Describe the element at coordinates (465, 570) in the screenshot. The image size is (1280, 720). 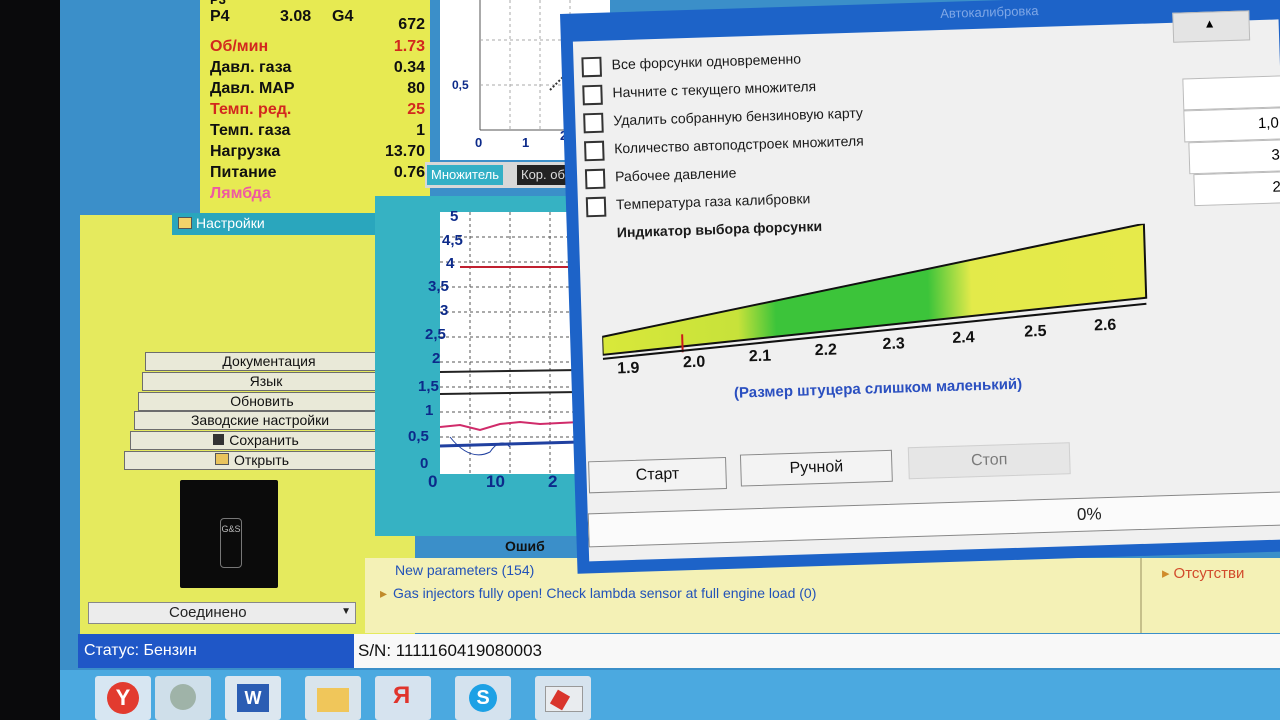
I see `log-line: New parameters (154)` at that location.